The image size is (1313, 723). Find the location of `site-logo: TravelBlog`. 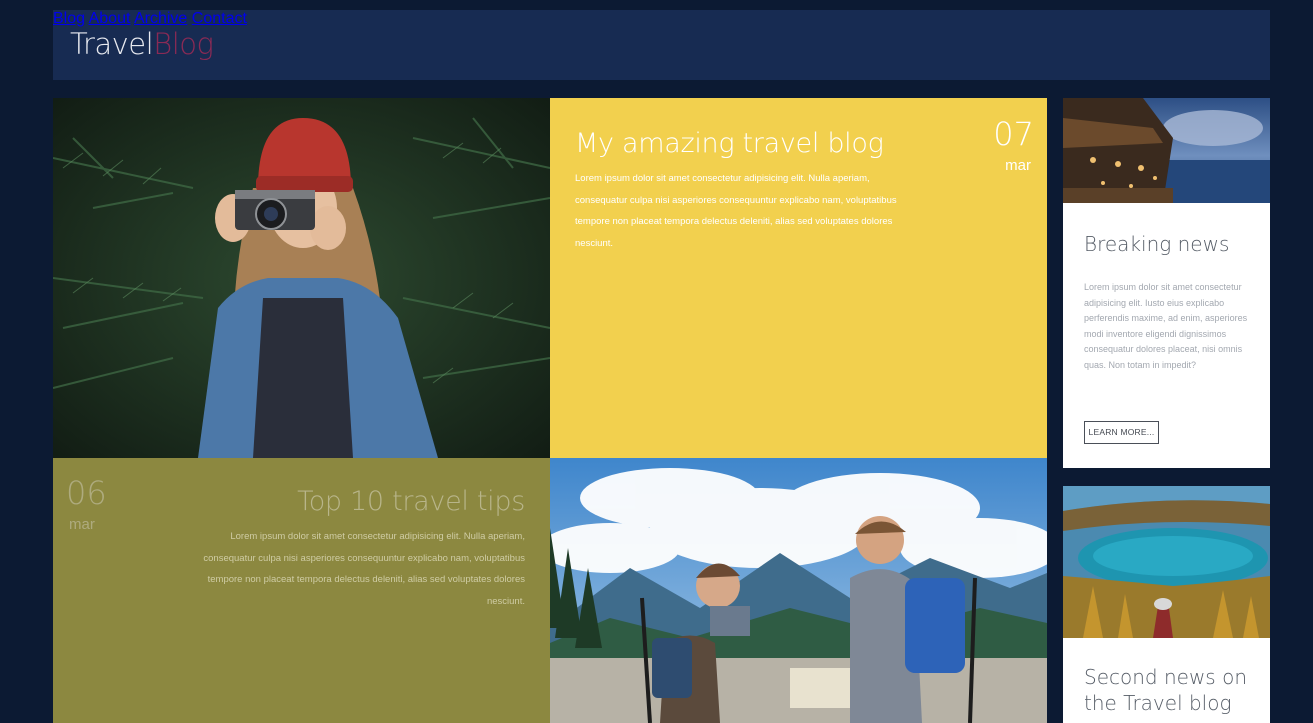

site-logo: TravelBlog is located at coordinates (142, 44).